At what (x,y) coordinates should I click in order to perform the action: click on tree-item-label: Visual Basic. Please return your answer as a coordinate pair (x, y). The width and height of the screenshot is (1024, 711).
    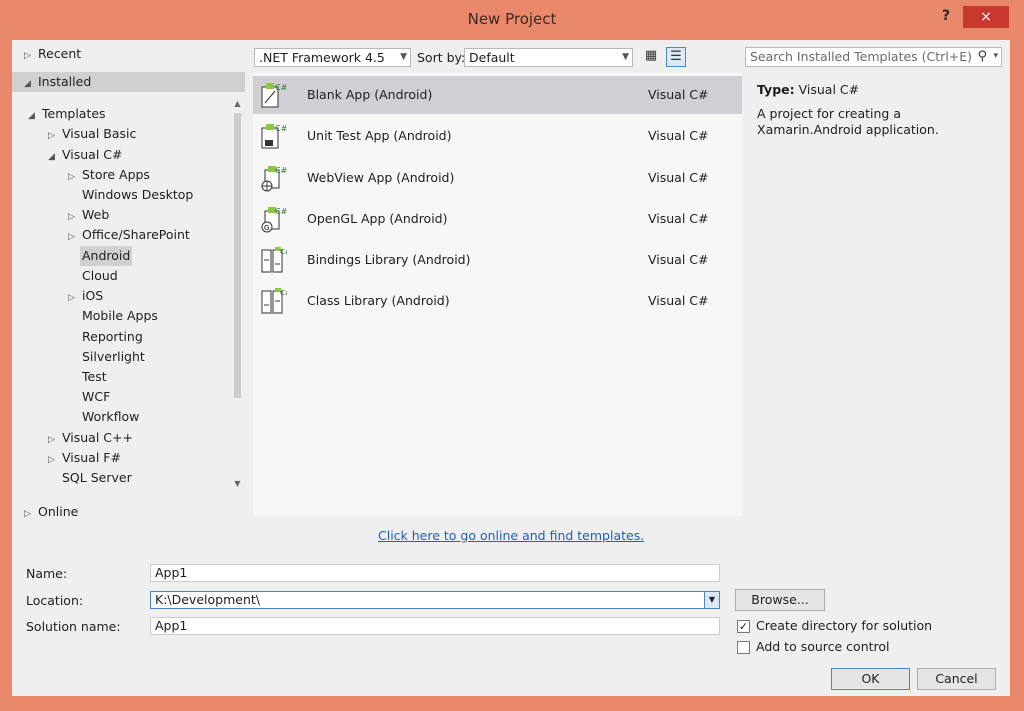
    Looking at the image, I should click on (99, 133).